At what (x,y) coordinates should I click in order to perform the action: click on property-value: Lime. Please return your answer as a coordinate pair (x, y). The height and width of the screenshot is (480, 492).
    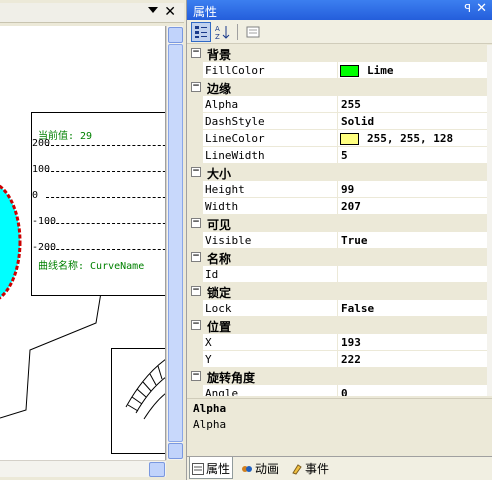
    Looking at the image, I should click on (380, 70).